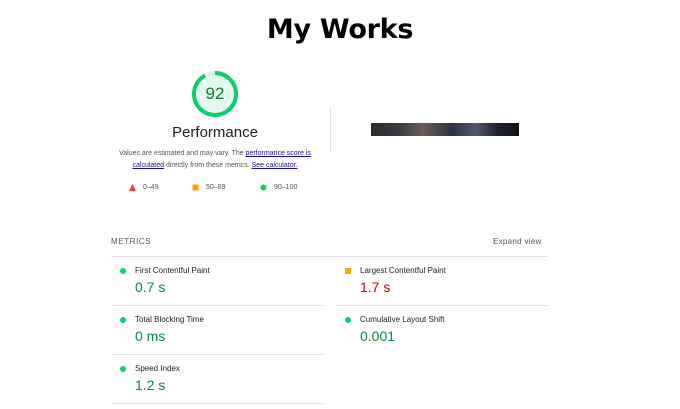 The image size is (680, 409). I want to click on note-text-start: Values are estimated and may vary. The, so click(182, 153).